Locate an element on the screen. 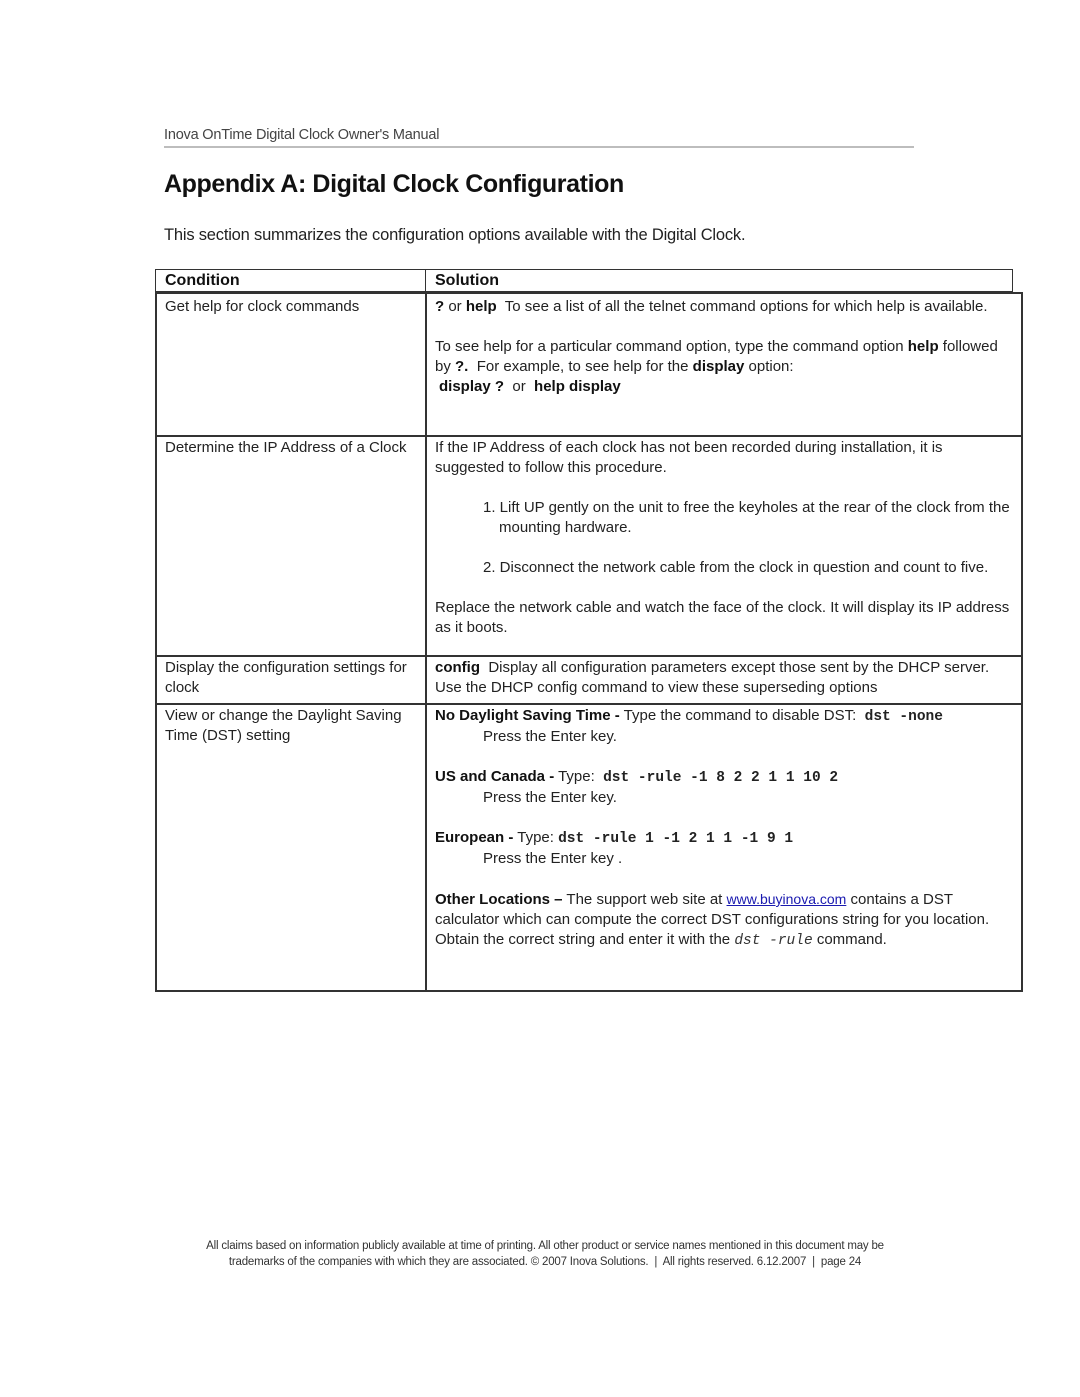 Image resolution: width=1080 pixels, height=1397 pixels. condition-cell: Determine the IP Address of a Clock is located at coordinates (286, 447).